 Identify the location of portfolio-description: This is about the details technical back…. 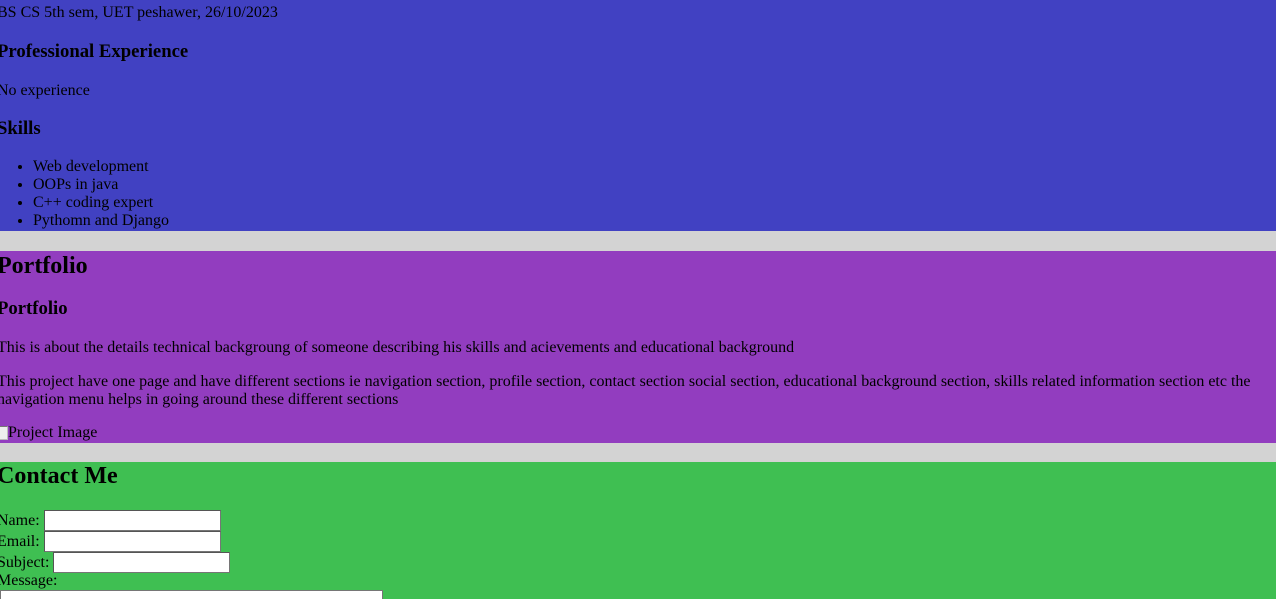
(397, 347).